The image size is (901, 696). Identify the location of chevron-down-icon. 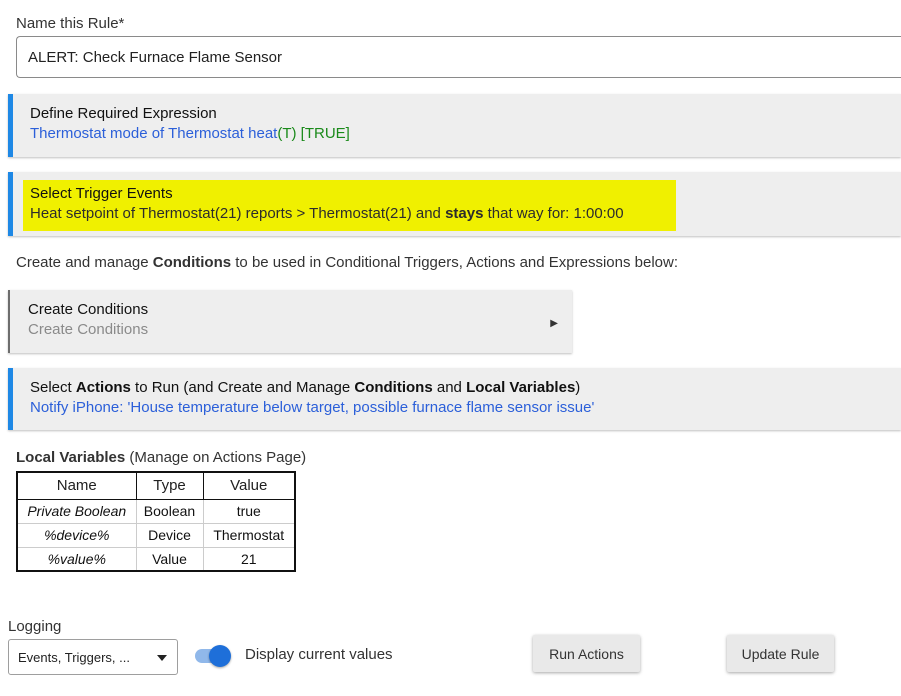
(162, 658).